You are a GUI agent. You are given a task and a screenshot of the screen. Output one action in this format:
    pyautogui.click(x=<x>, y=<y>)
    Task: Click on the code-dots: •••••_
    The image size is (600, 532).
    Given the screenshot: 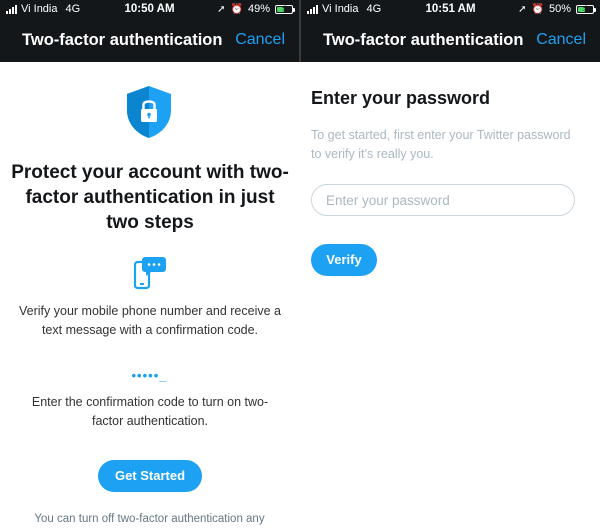 What is the action you would take?
    pyautogui.click(x=149, y=375)
    